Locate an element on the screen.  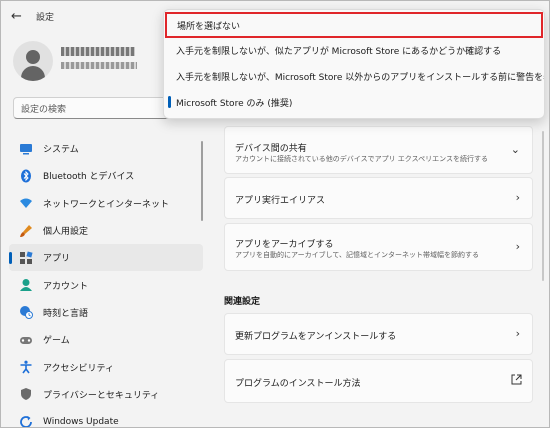
search-placeholder: 設定の検索 is located at coordinates (44, 110).